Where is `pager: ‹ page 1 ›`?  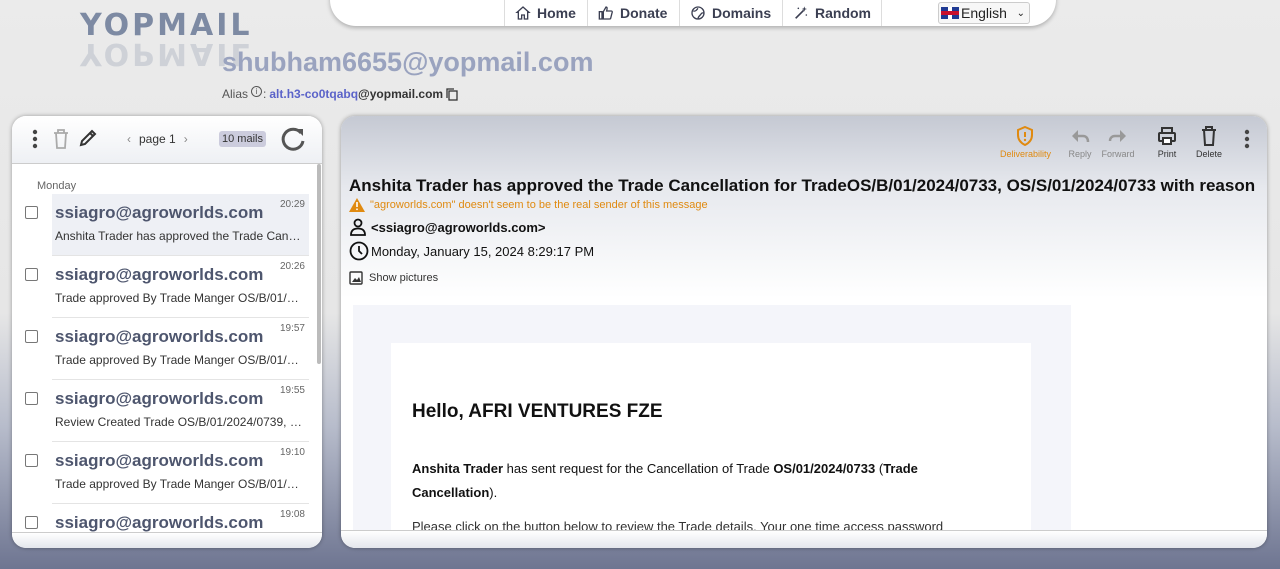 pager: ‹ page 1 › is located at coordinates (157, 139).